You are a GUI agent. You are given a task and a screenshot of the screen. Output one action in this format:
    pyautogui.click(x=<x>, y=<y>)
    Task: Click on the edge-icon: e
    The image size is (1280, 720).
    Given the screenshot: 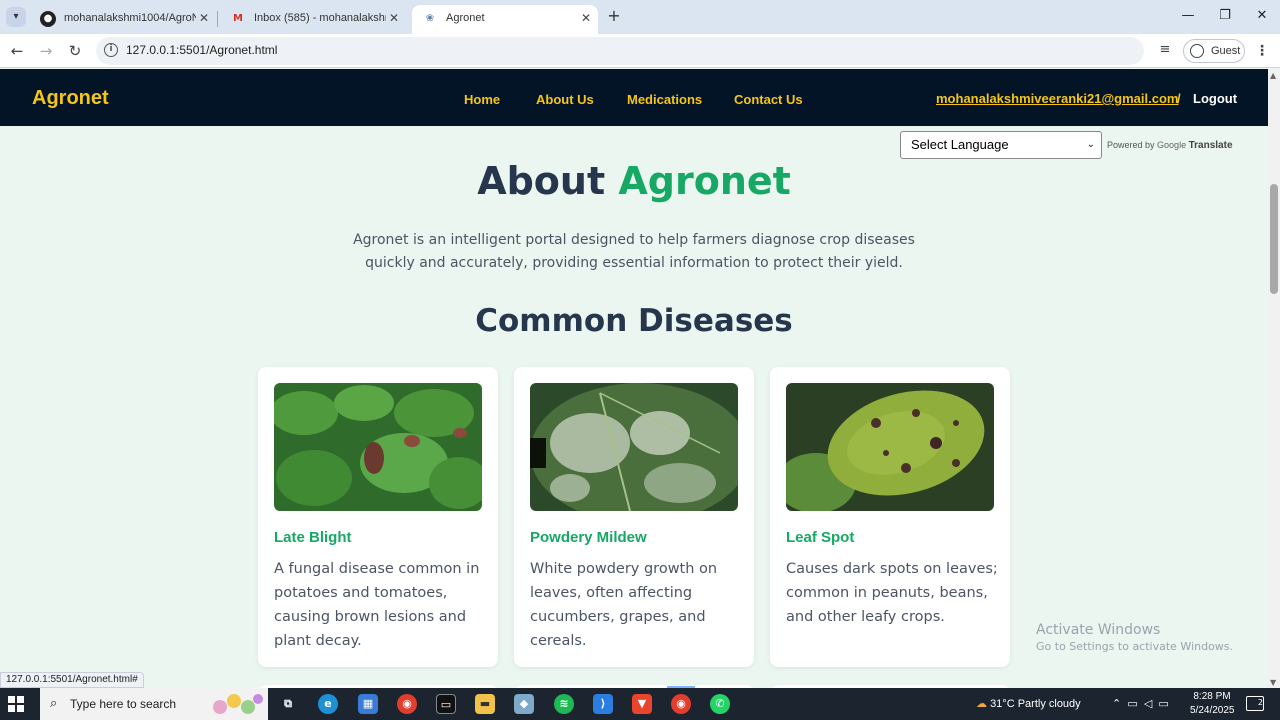 What is the action you would take?
    pyautogui.click(x=328, y=704)
    